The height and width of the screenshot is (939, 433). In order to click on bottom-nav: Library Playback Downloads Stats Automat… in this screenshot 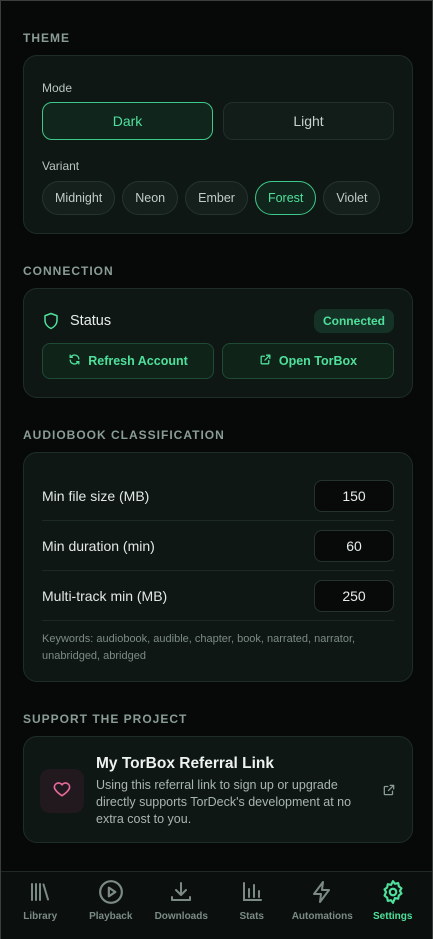, I will do `click(216, 905)`.